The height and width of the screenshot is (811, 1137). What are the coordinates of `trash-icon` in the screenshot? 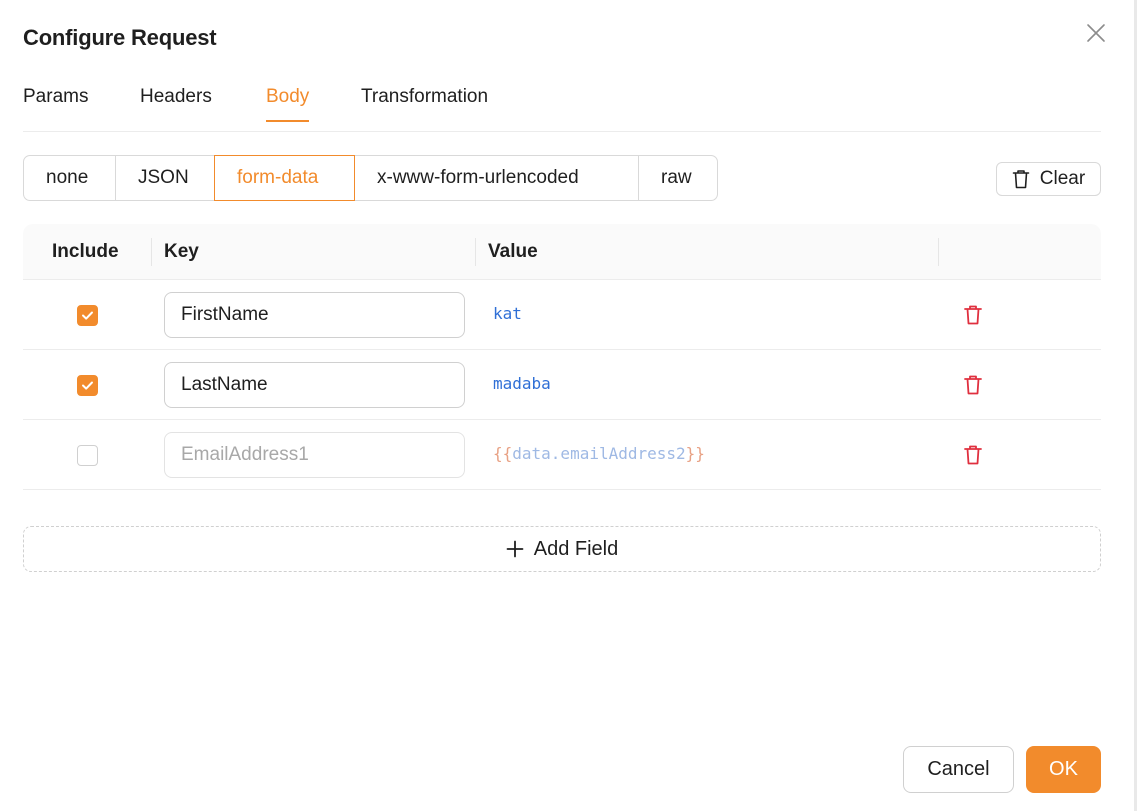 It's located at (1021, 179).